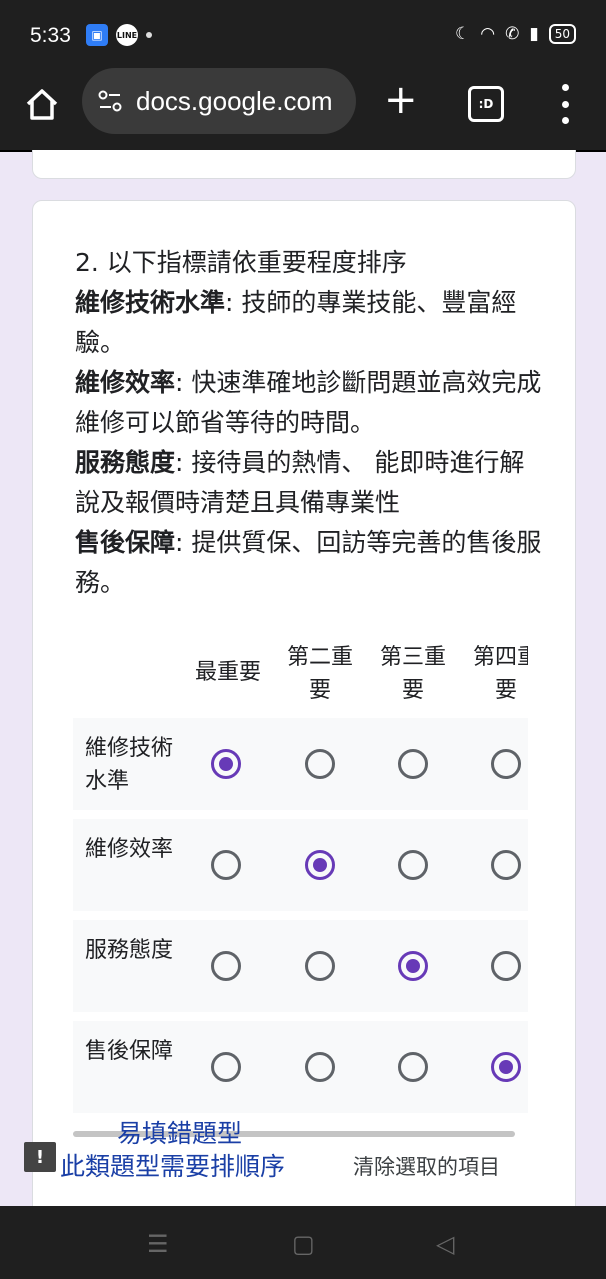  Describe the element at coordinates (300, 966) in the screenshot. I see `grid-row: 服務態度` at that location.